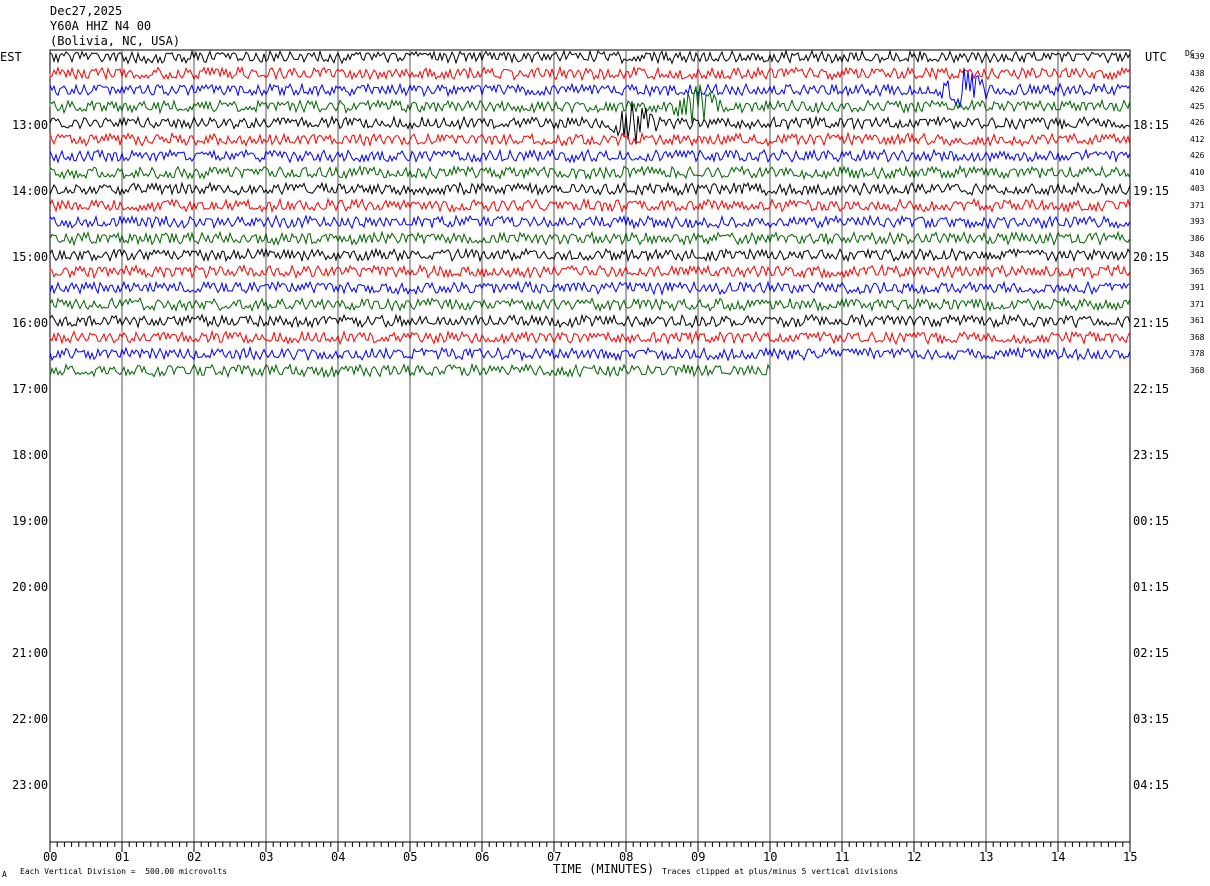  Describe the element at coordinates (482, 857) in the screenshot. I see `x-tick-label: 06` at that location.